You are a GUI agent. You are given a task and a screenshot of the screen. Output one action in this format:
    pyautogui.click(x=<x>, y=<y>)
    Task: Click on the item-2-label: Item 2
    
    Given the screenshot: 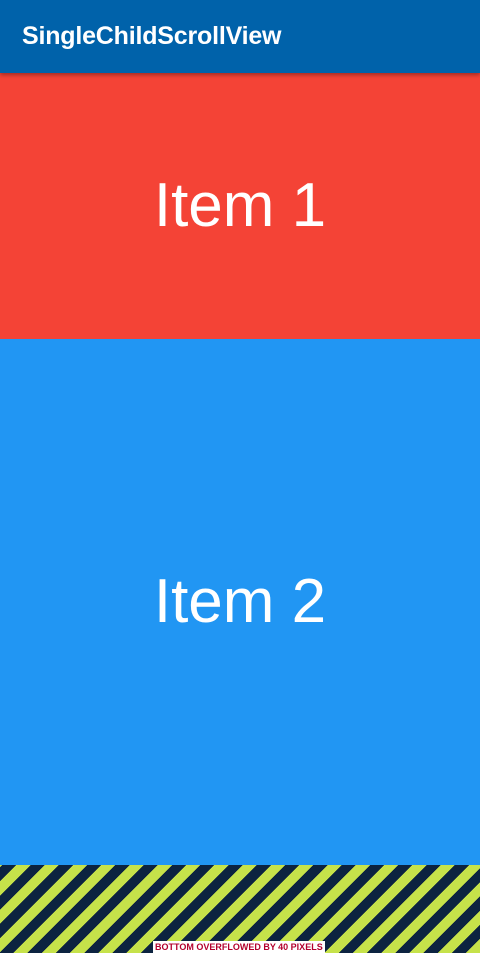 What is the action you would take?
    pyautogui.click(x=240, y=601)
    